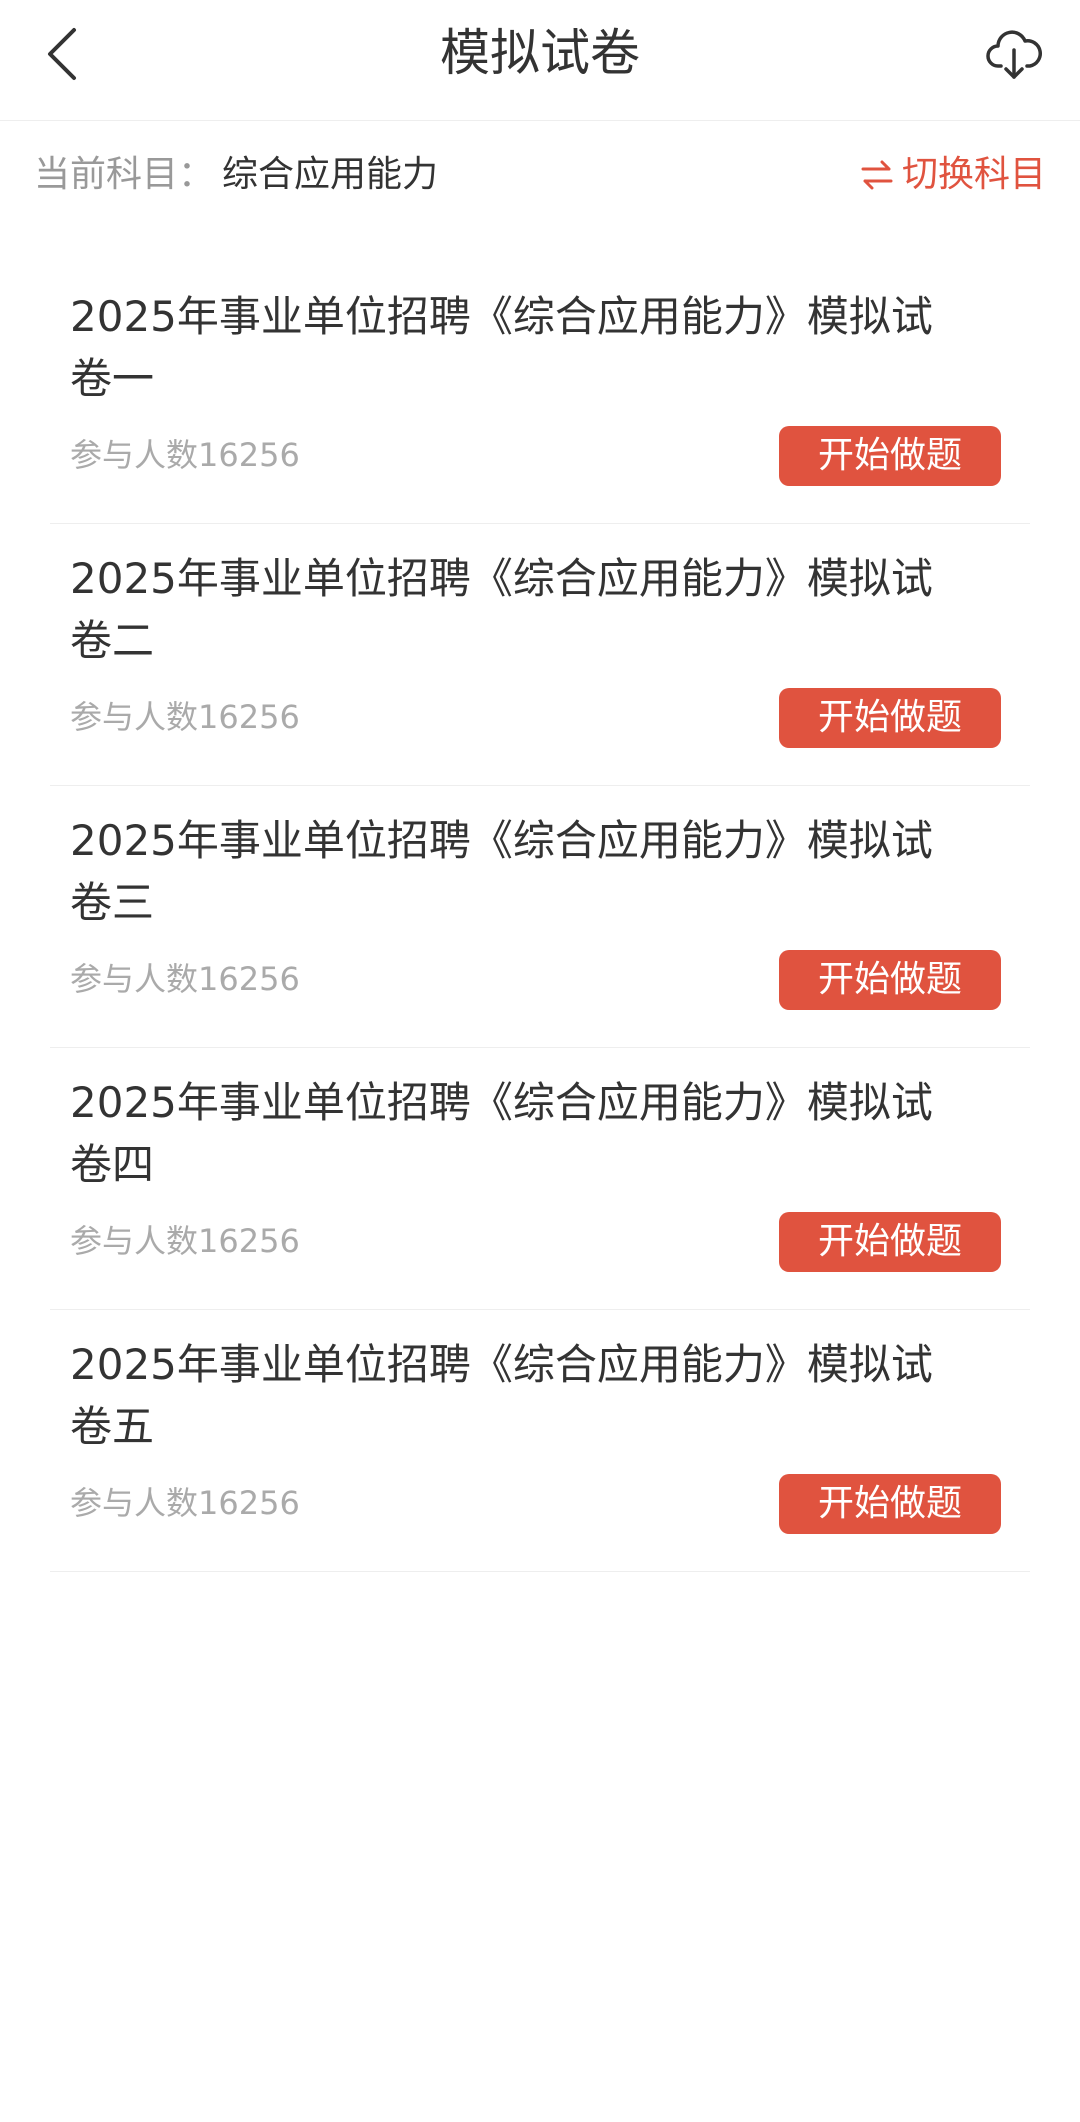 The height and width of the screenshot is (2122, 1080). What do you see at coordinates (540, 53) in the screenshot?
I see `page-title: 模拟试卷` at bounding box center [540, 53].